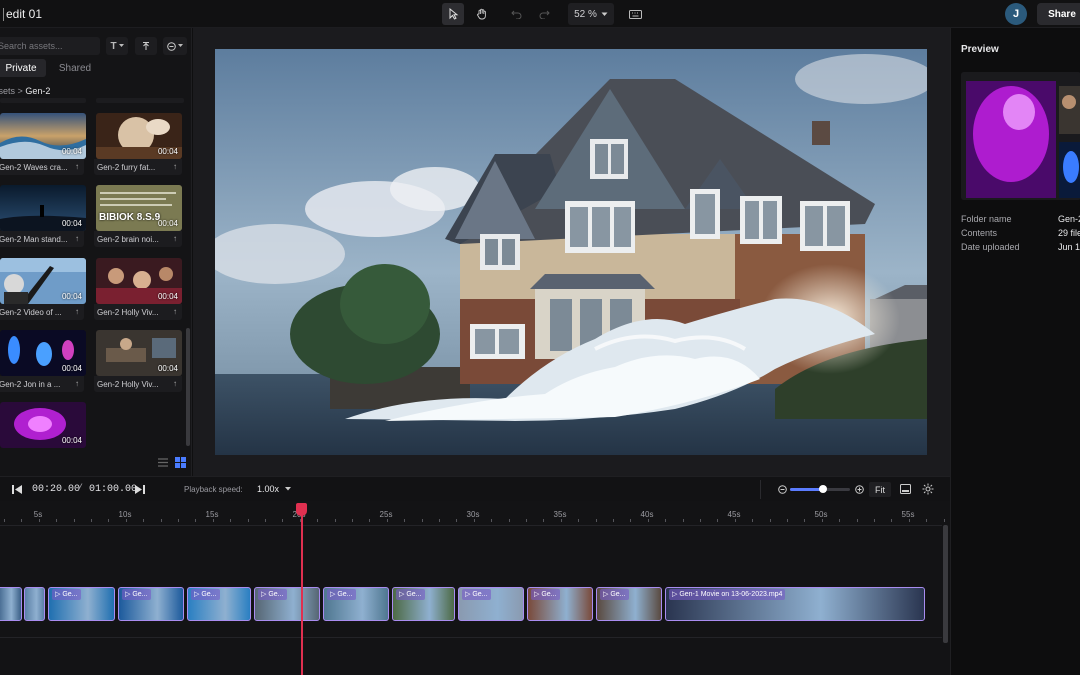  Describe the element at coordinates (544, 14) in the screenshot. I see `redo-button` at that location.